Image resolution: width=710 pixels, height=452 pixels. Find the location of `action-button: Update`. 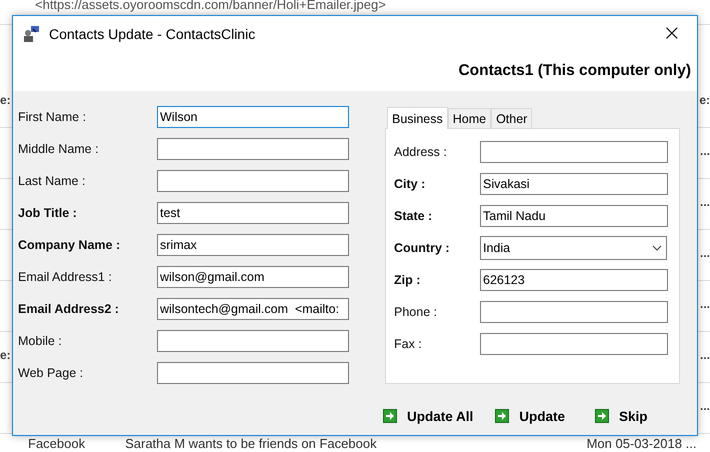

action-button: Update is located at coordinates (530, 416).